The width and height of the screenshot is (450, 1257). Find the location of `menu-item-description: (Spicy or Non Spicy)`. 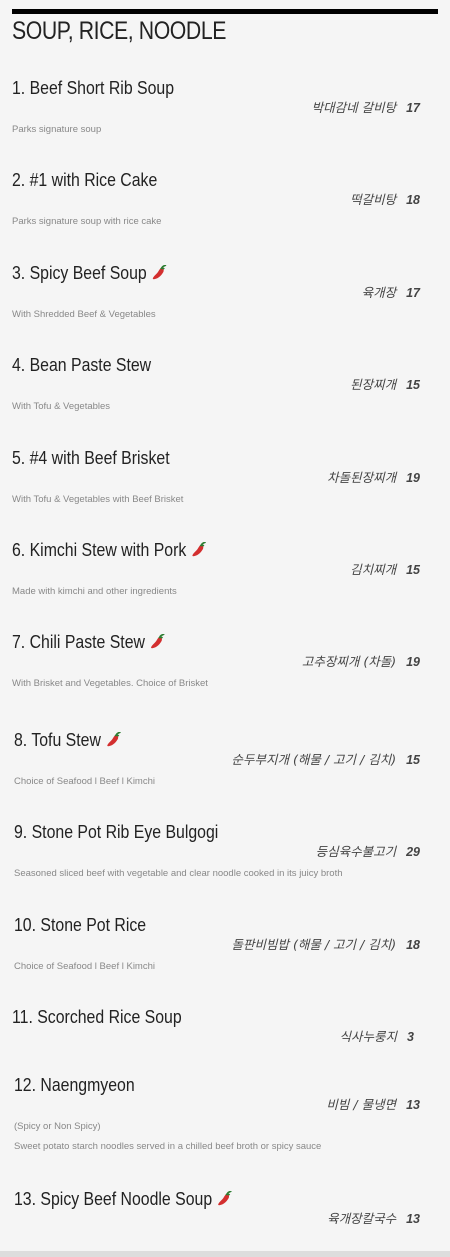

menu-item-description: (Spicy or Non Spicy) is located at coordinates (57, 1126).